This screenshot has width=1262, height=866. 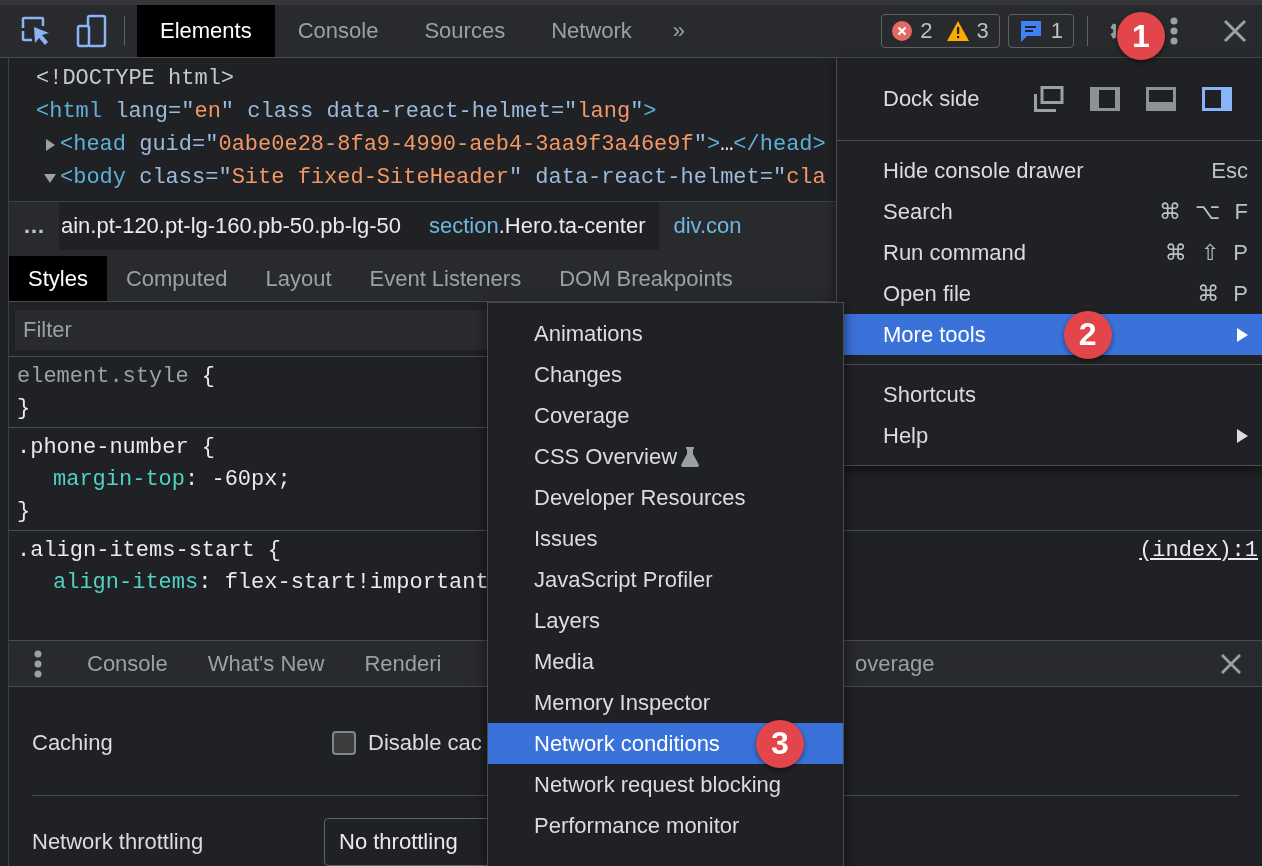 What do you see at coordinates (932, 99) in the screenshot?
I see `menu-label: Dock side` at bounding box center [932, 99].